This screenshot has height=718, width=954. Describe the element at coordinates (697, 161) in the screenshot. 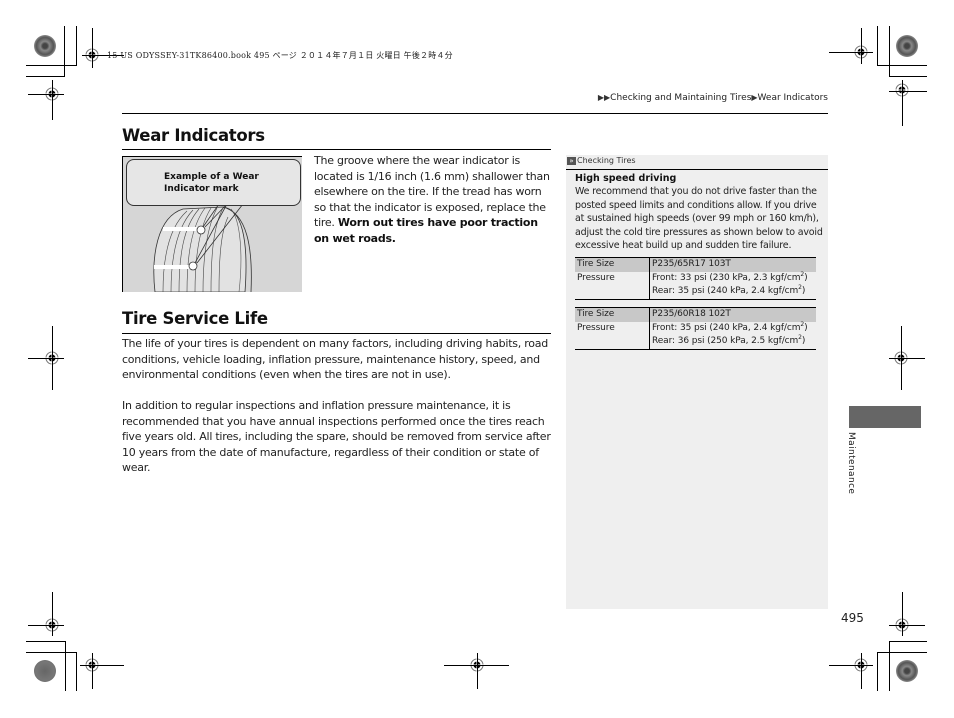

I see `side-panel-header: » Checking Tires` at that location.